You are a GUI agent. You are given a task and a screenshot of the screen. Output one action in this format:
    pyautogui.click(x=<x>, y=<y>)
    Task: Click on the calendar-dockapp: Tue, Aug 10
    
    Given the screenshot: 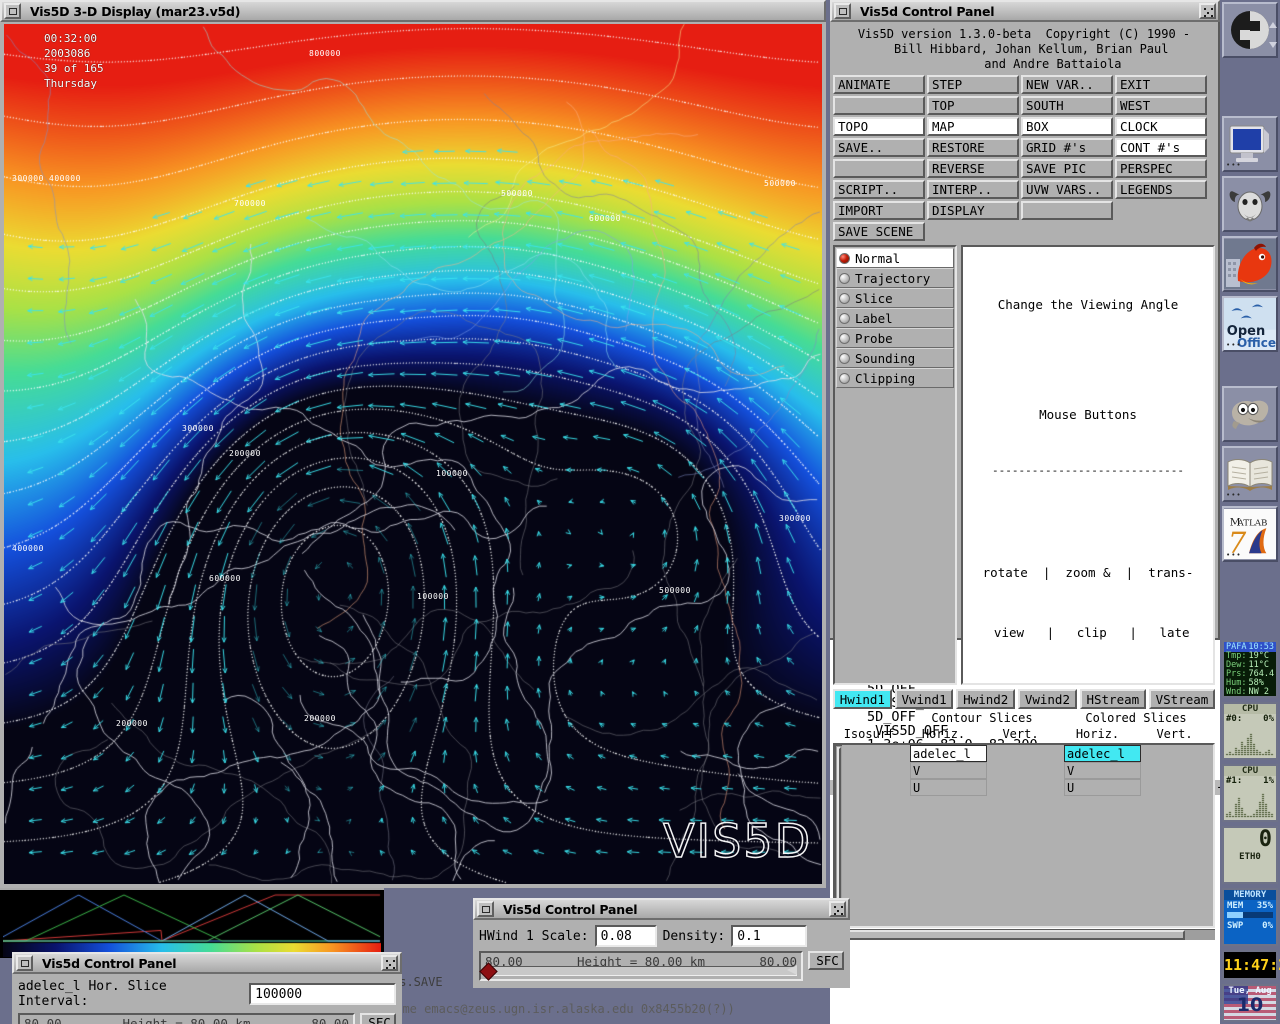 What is the action you would take?
    pyautogui.click(x=1250, y=1003)
    